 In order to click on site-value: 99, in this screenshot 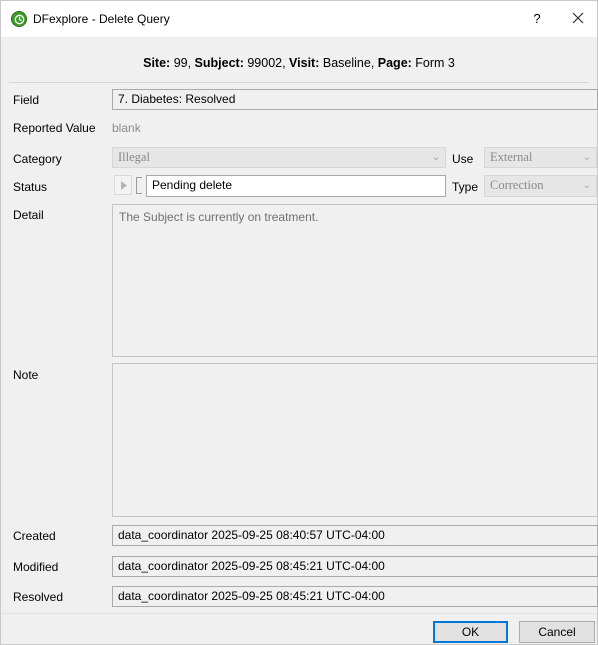, I will do `click(182, 63)`.